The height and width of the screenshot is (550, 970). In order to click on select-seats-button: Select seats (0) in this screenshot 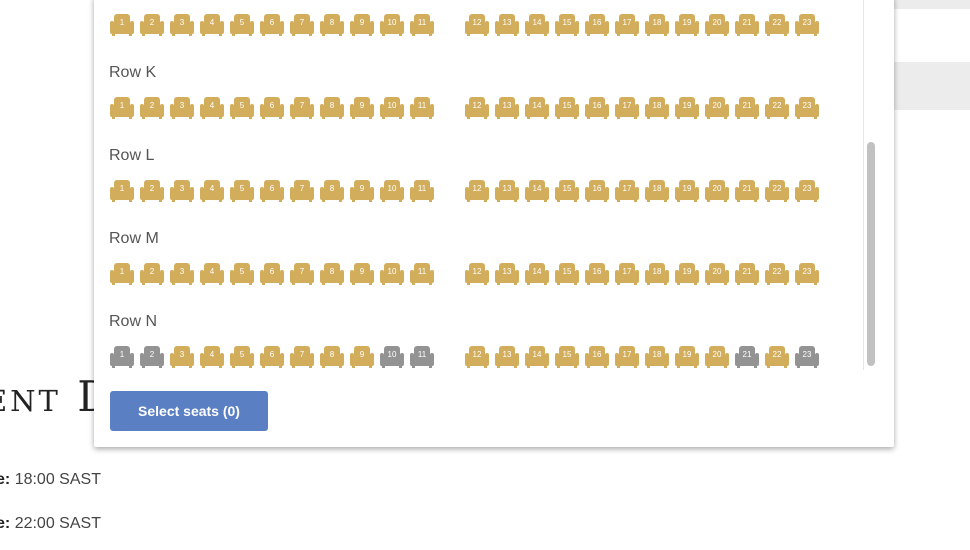, I will do `click(189, 411)`.